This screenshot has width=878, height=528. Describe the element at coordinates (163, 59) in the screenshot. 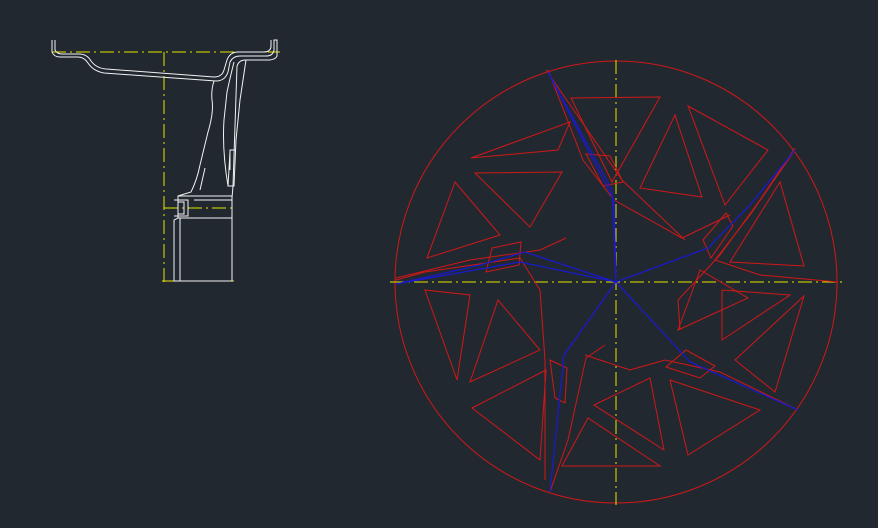

I see `rim-inner-profile` at that location.